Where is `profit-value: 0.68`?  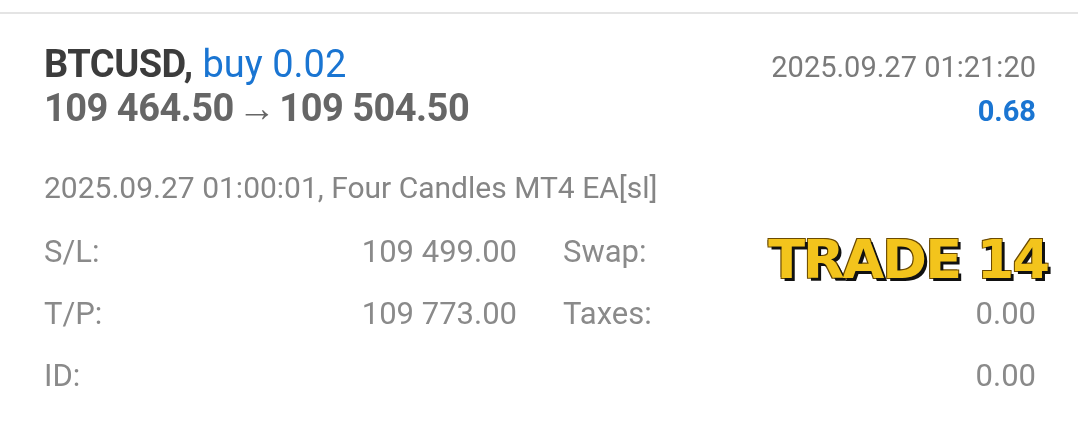
profit-value: 0.68 is located at coordinates (1006, 111).